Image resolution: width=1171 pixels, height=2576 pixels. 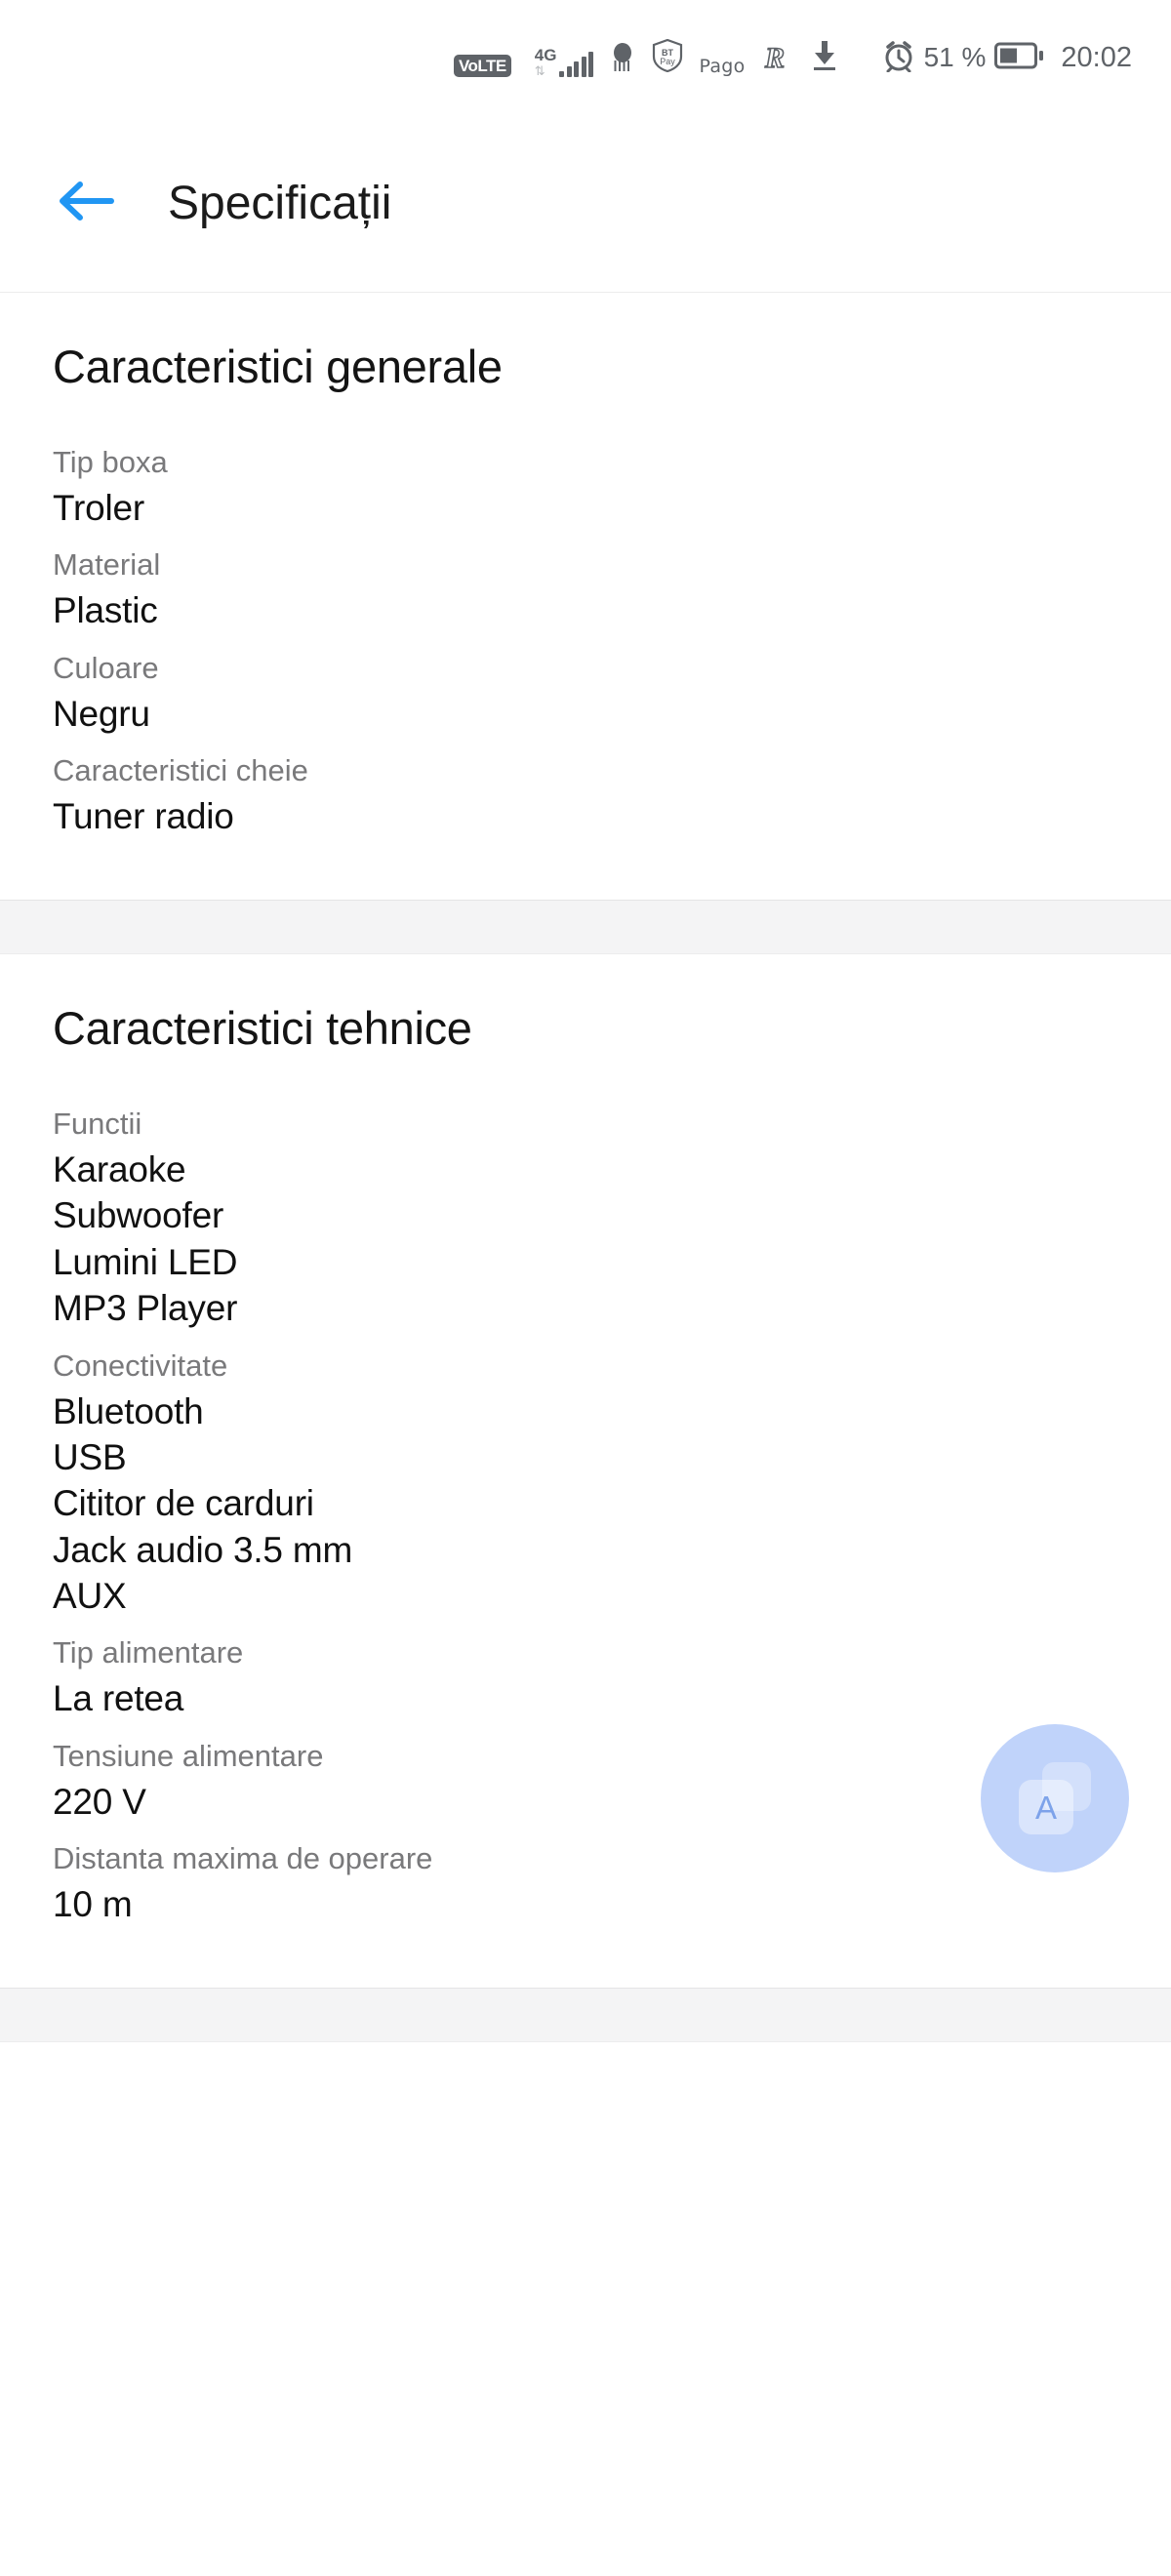 What do you see at coordinates (1046, 1807) in the screenshot?
I see `assistant-icon-letter: A` at bounding box center [1046, 1807].